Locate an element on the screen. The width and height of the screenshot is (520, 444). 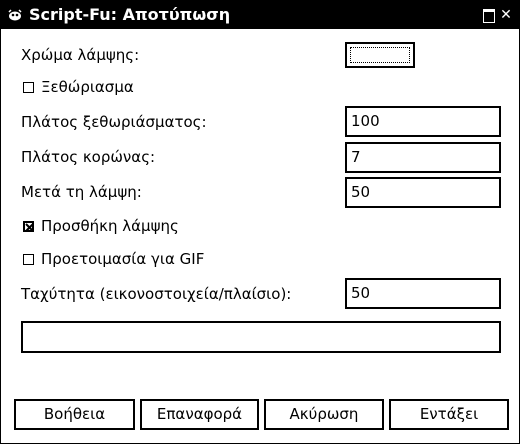
corona-width-input: 7 is located at coordinates (423, 157).